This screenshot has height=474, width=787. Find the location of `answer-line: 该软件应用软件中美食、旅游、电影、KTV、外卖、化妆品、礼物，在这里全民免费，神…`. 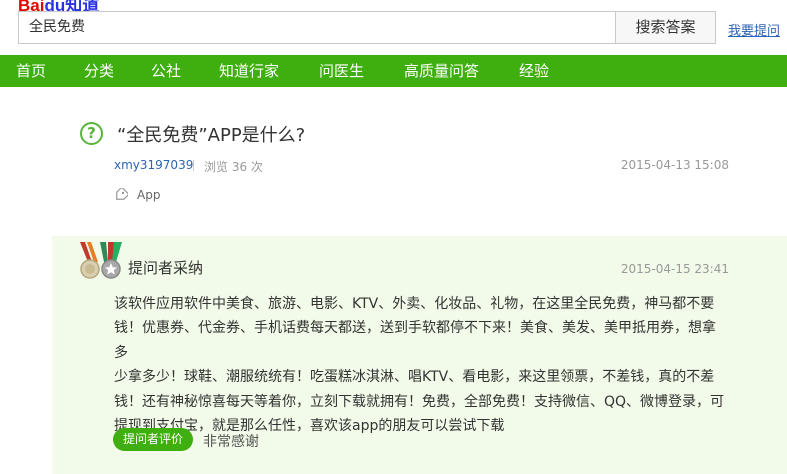

answer-line: 该软件应用软件中美食、旅游、电影、KTV、外卖、化妆品、礼物，在这里全民免费，神… is located at coordinates (414, 304).